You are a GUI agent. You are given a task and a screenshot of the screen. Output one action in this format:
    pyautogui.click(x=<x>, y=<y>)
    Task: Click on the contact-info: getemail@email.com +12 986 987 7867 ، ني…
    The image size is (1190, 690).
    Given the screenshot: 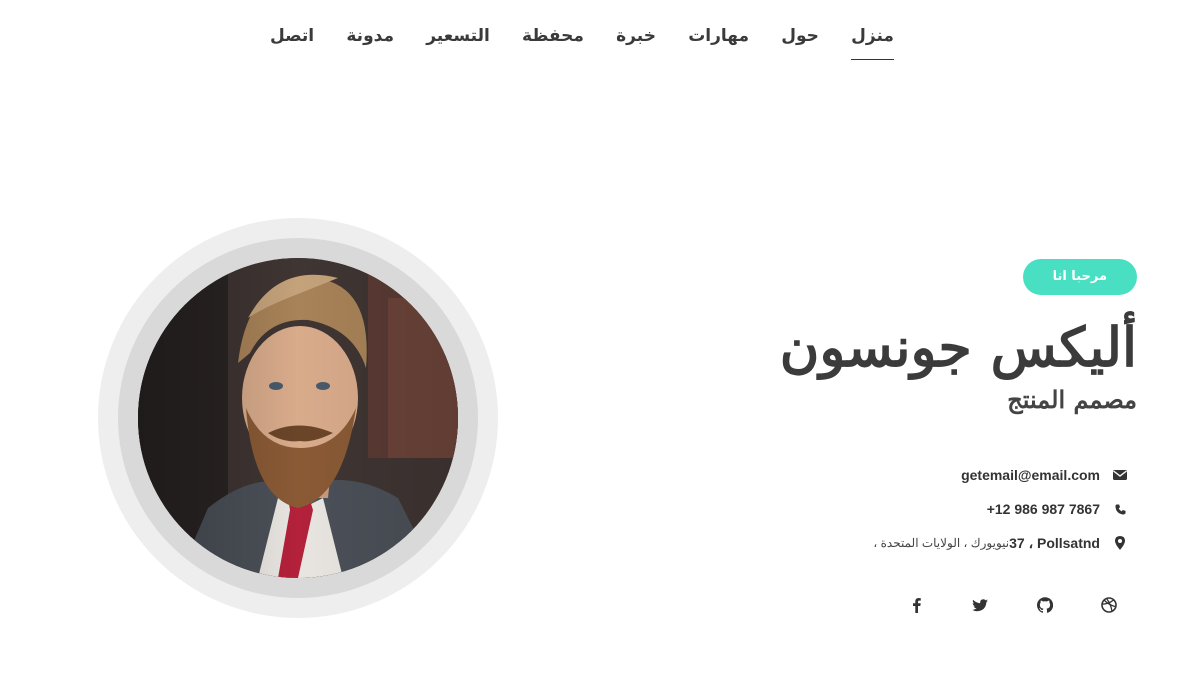 What is the action you would take?
    pyautogui.click(x=998, y=509)
    